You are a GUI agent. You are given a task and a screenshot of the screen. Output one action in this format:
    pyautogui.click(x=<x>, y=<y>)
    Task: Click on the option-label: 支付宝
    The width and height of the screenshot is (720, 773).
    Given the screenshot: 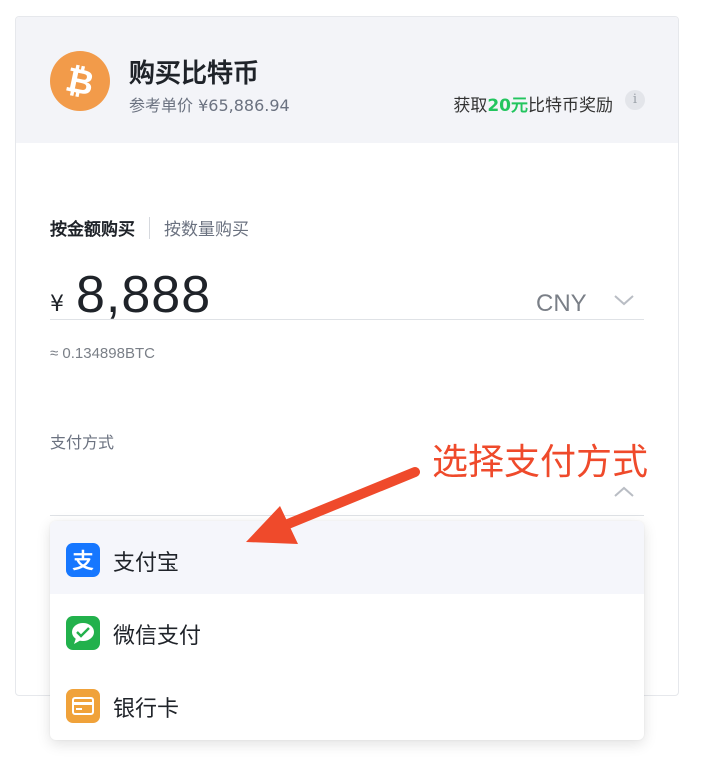 What is the action you would take?
    pyautogui.click(x=146, y=563)
    